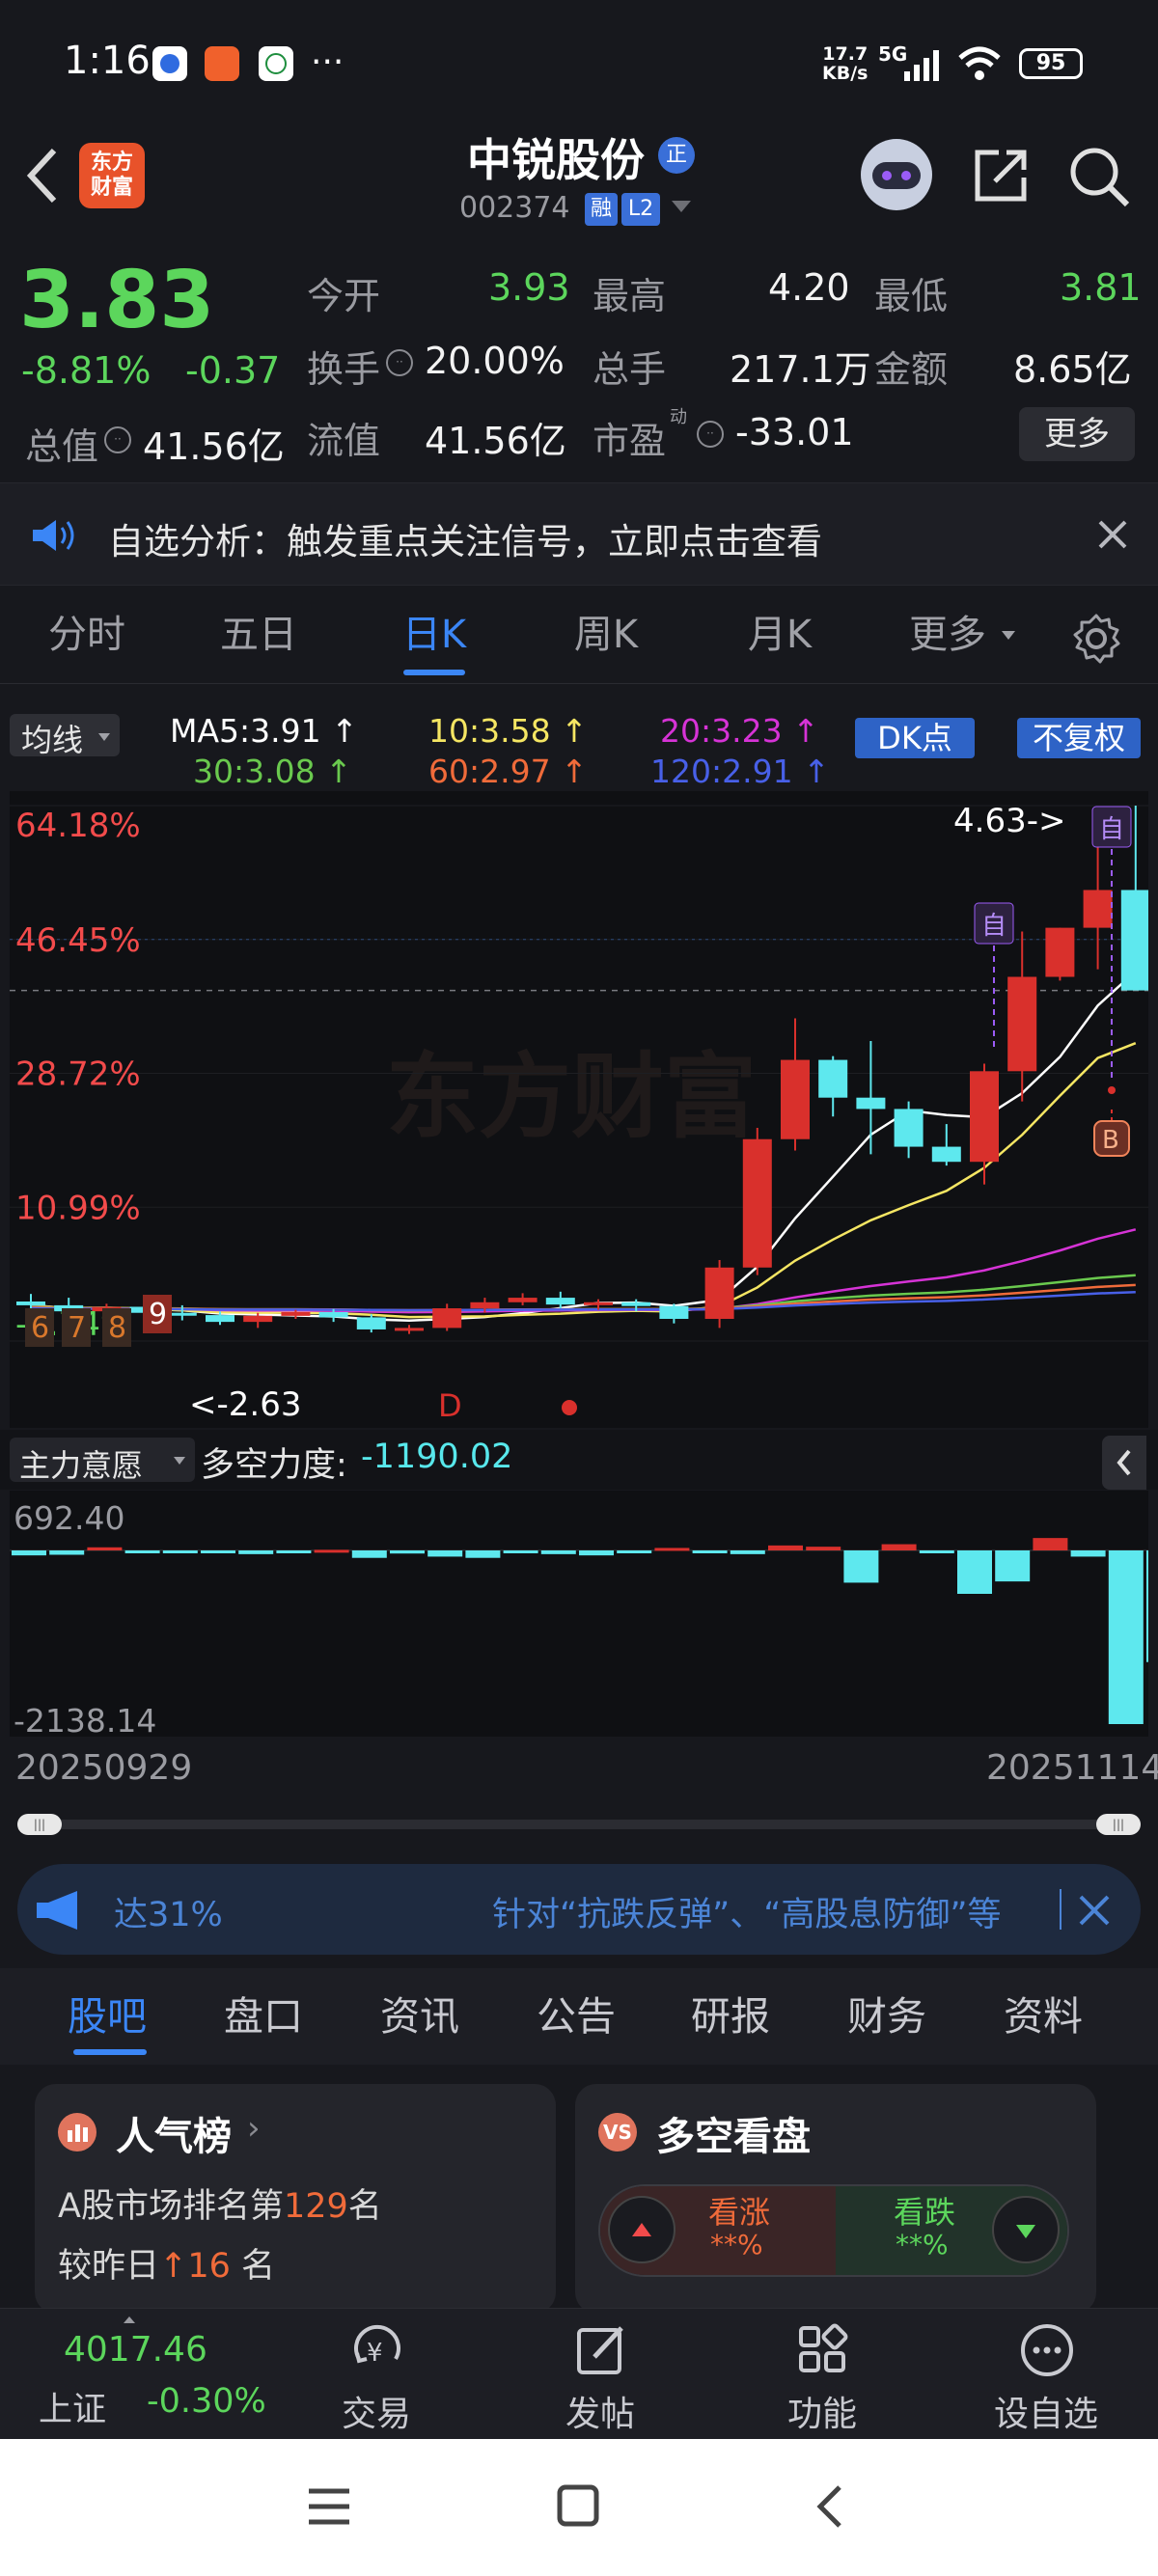  Describe the element at coordinates (835, 2199) in the screenshot. I see `duokong-card: VS 多空看盘 看涨 **% 看跌 **%` at that location.